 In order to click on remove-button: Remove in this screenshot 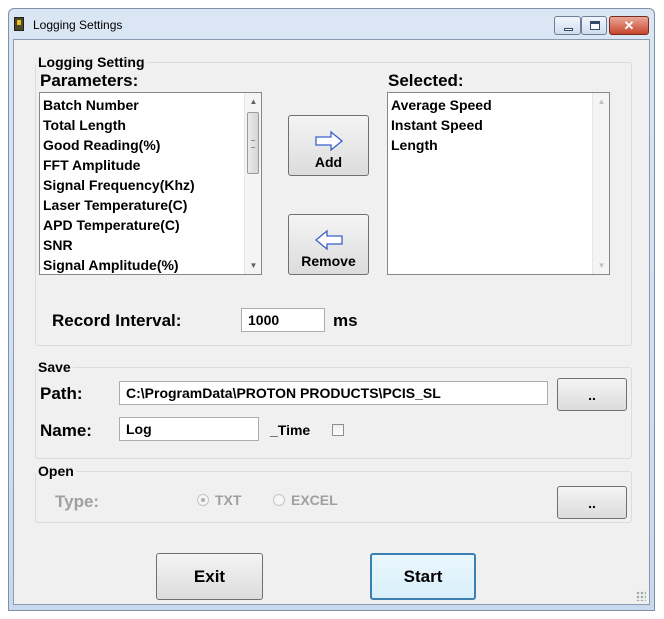, I will do `click(328, 244)`.